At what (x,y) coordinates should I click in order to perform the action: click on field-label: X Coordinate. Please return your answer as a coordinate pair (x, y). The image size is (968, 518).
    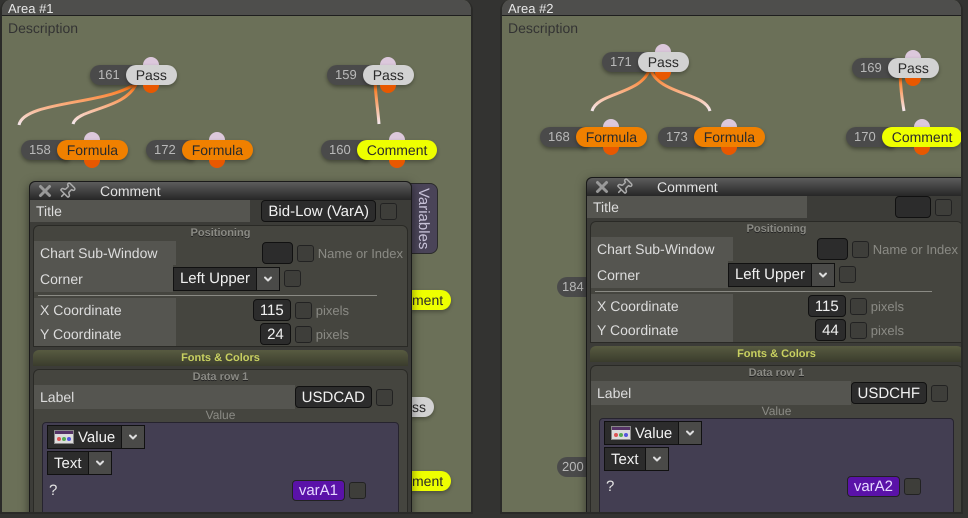
    Looking at the image, I should click on (662, 306).